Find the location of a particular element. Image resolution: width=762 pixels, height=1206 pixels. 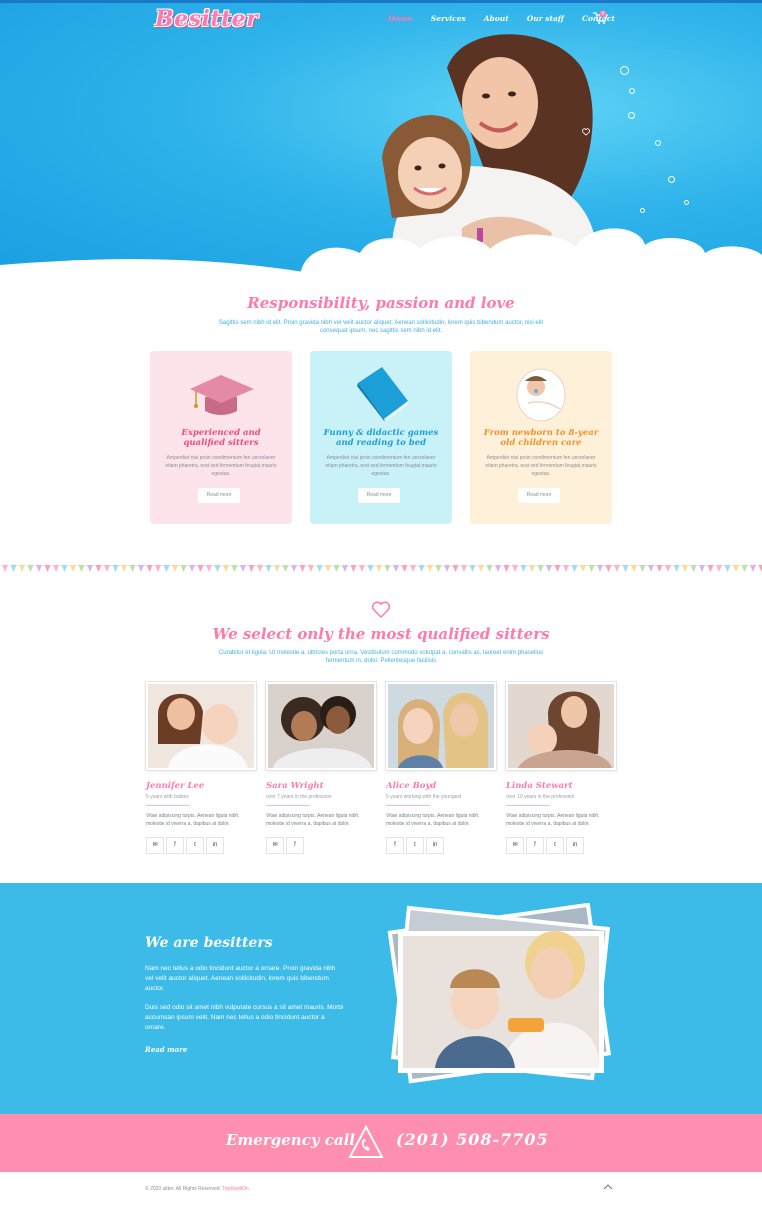

staff-name: Alice Boyd is located at coordinates (411, 786).